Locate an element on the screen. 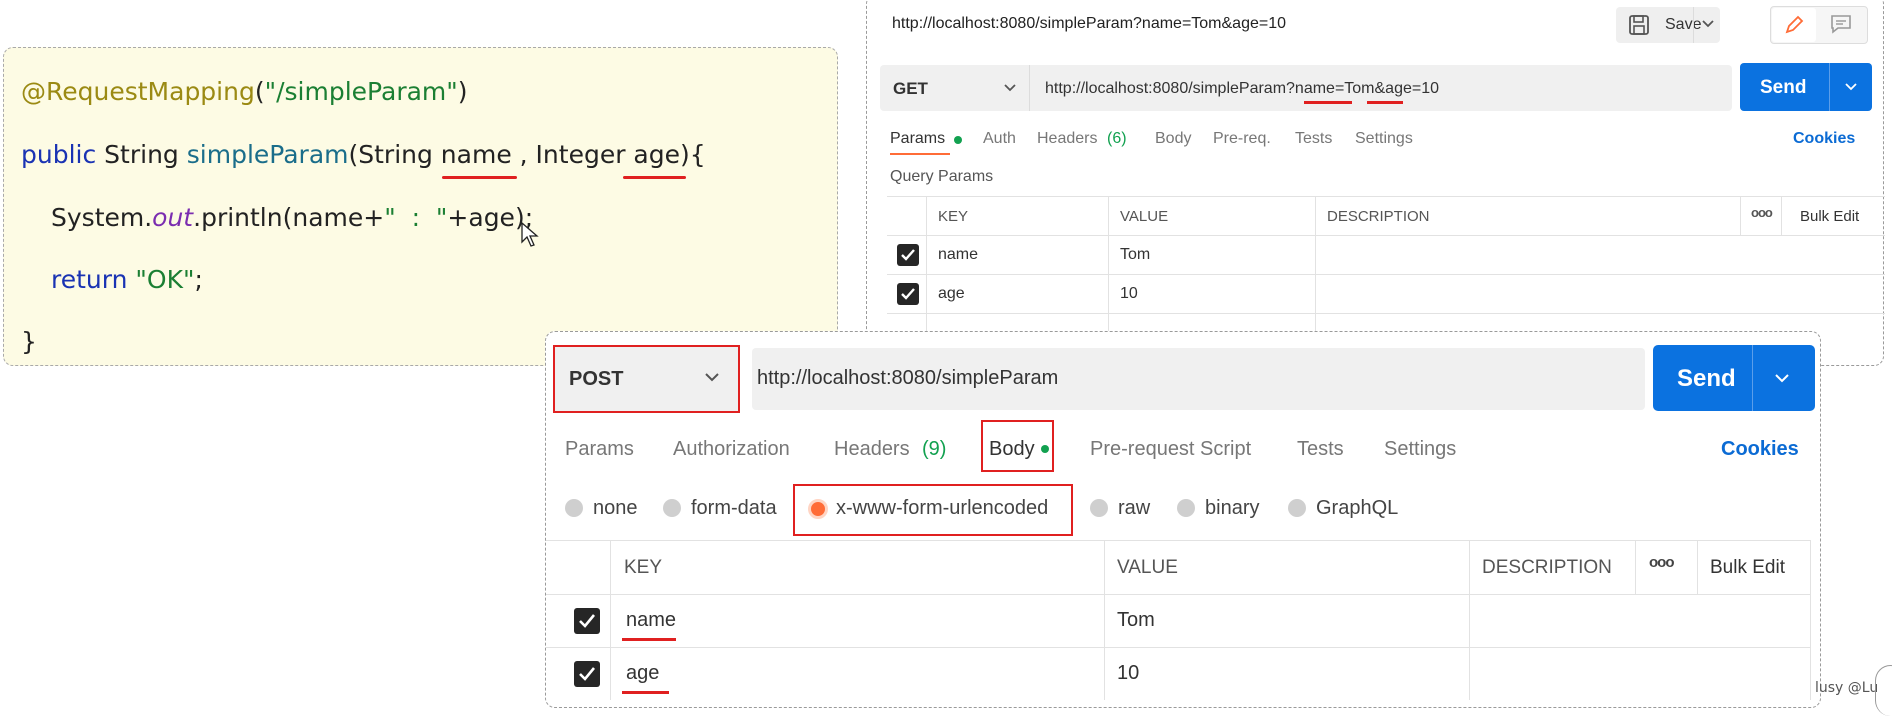  method-select: POST is located at coordinates (596, 379).